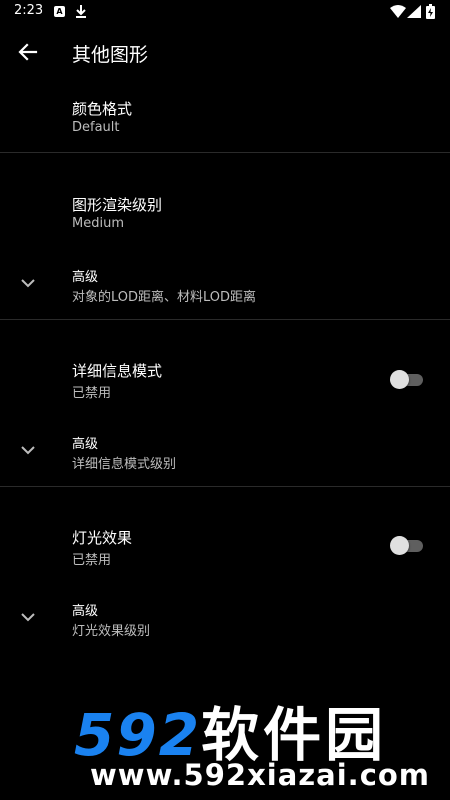  I want to click on pref-summary: Default, so click(96, 127).